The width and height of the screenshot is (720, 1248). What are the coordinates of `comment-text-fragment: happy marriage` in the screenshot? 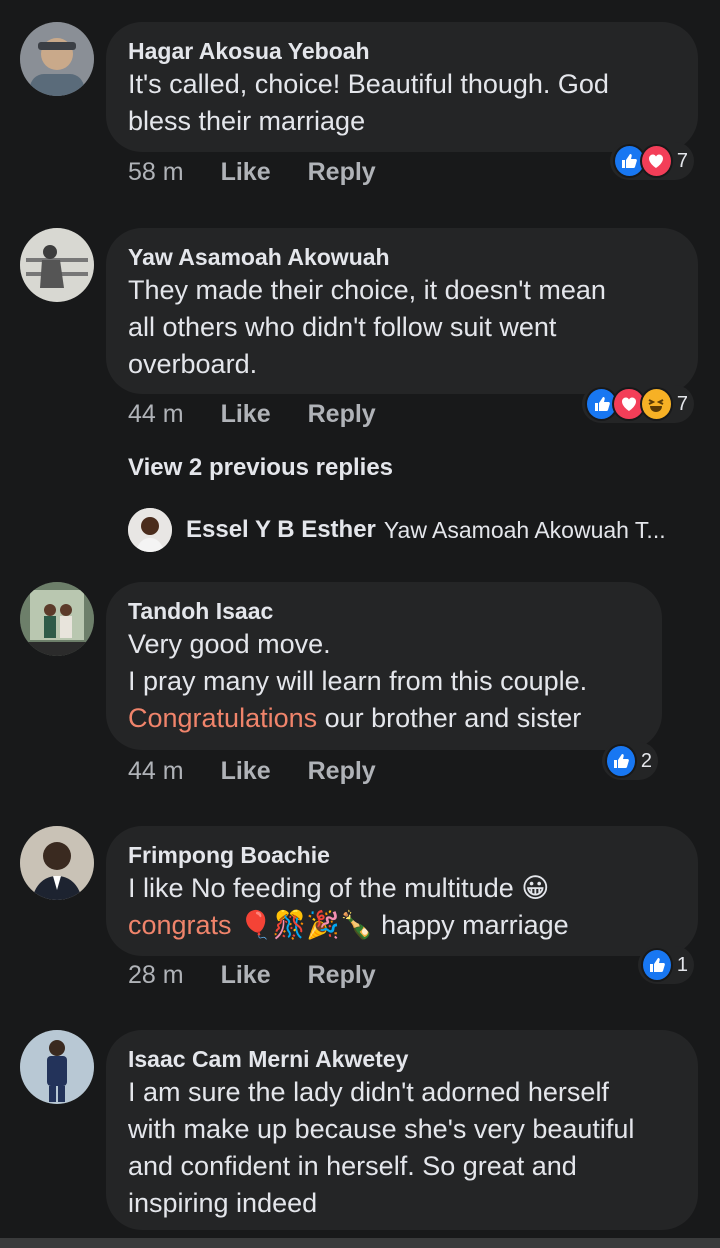 It's located at (471, 925).